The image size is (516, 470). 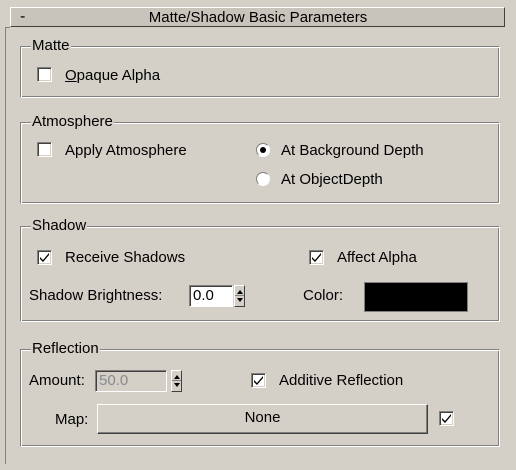 I want to click on shadow-color-label: Color:, so click(x=323, y=295).